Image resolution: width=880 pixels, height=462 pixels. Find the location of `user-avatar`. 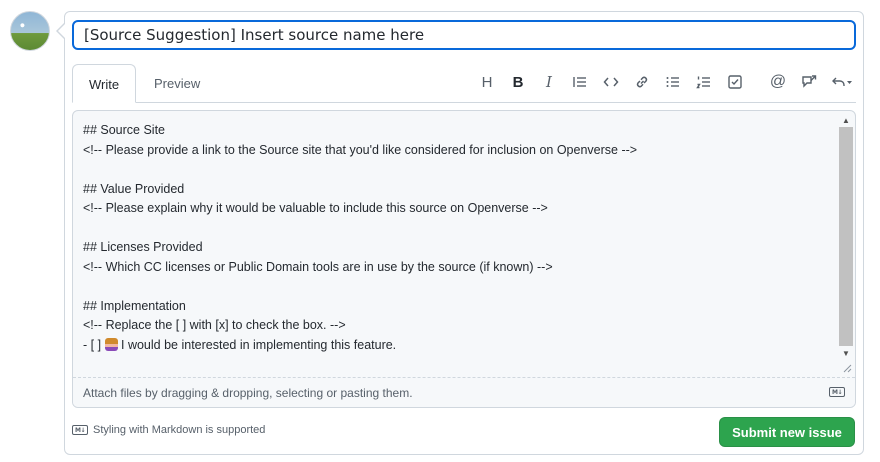

user-avatar is located at coordinates (30, 31).